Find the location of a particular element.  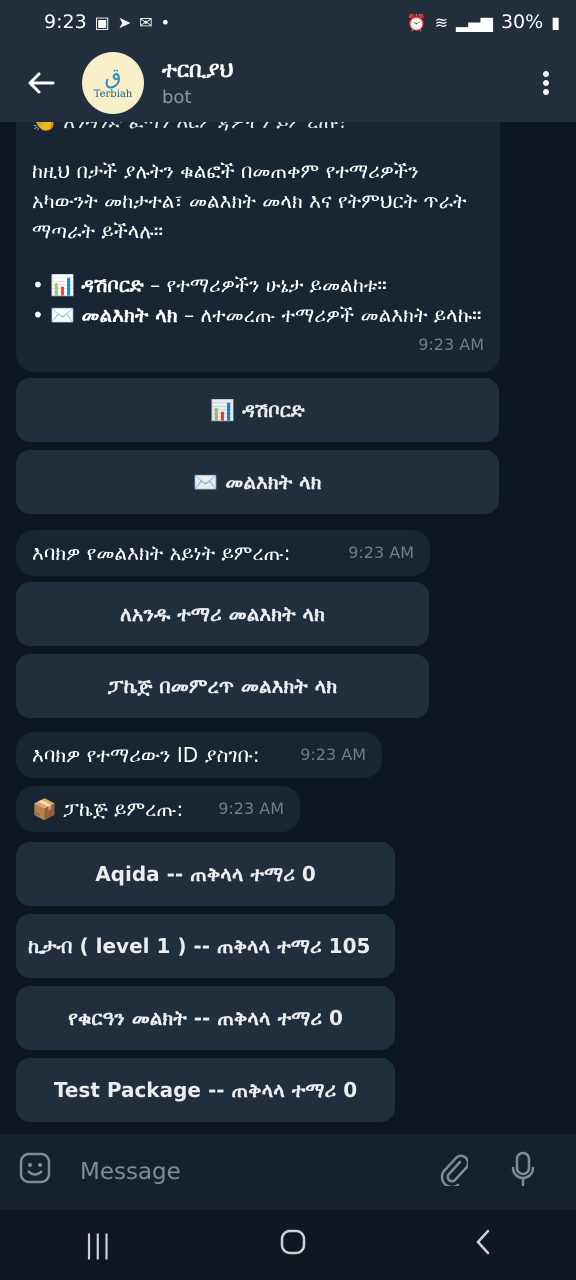

send-message-button: ✉️ መልእክት ላክ is located at coordinates (257, 482).